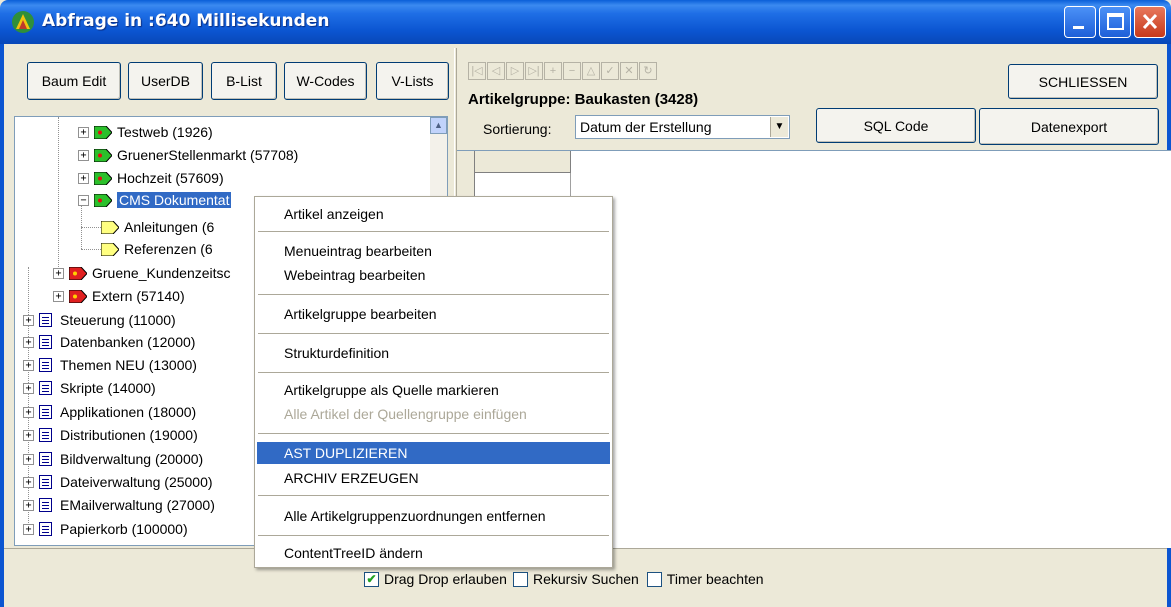 Image resolution: width=1171 pixels, height=607 pixels. I want to click on sql-code-button: SQL Code, so click(896, 125).